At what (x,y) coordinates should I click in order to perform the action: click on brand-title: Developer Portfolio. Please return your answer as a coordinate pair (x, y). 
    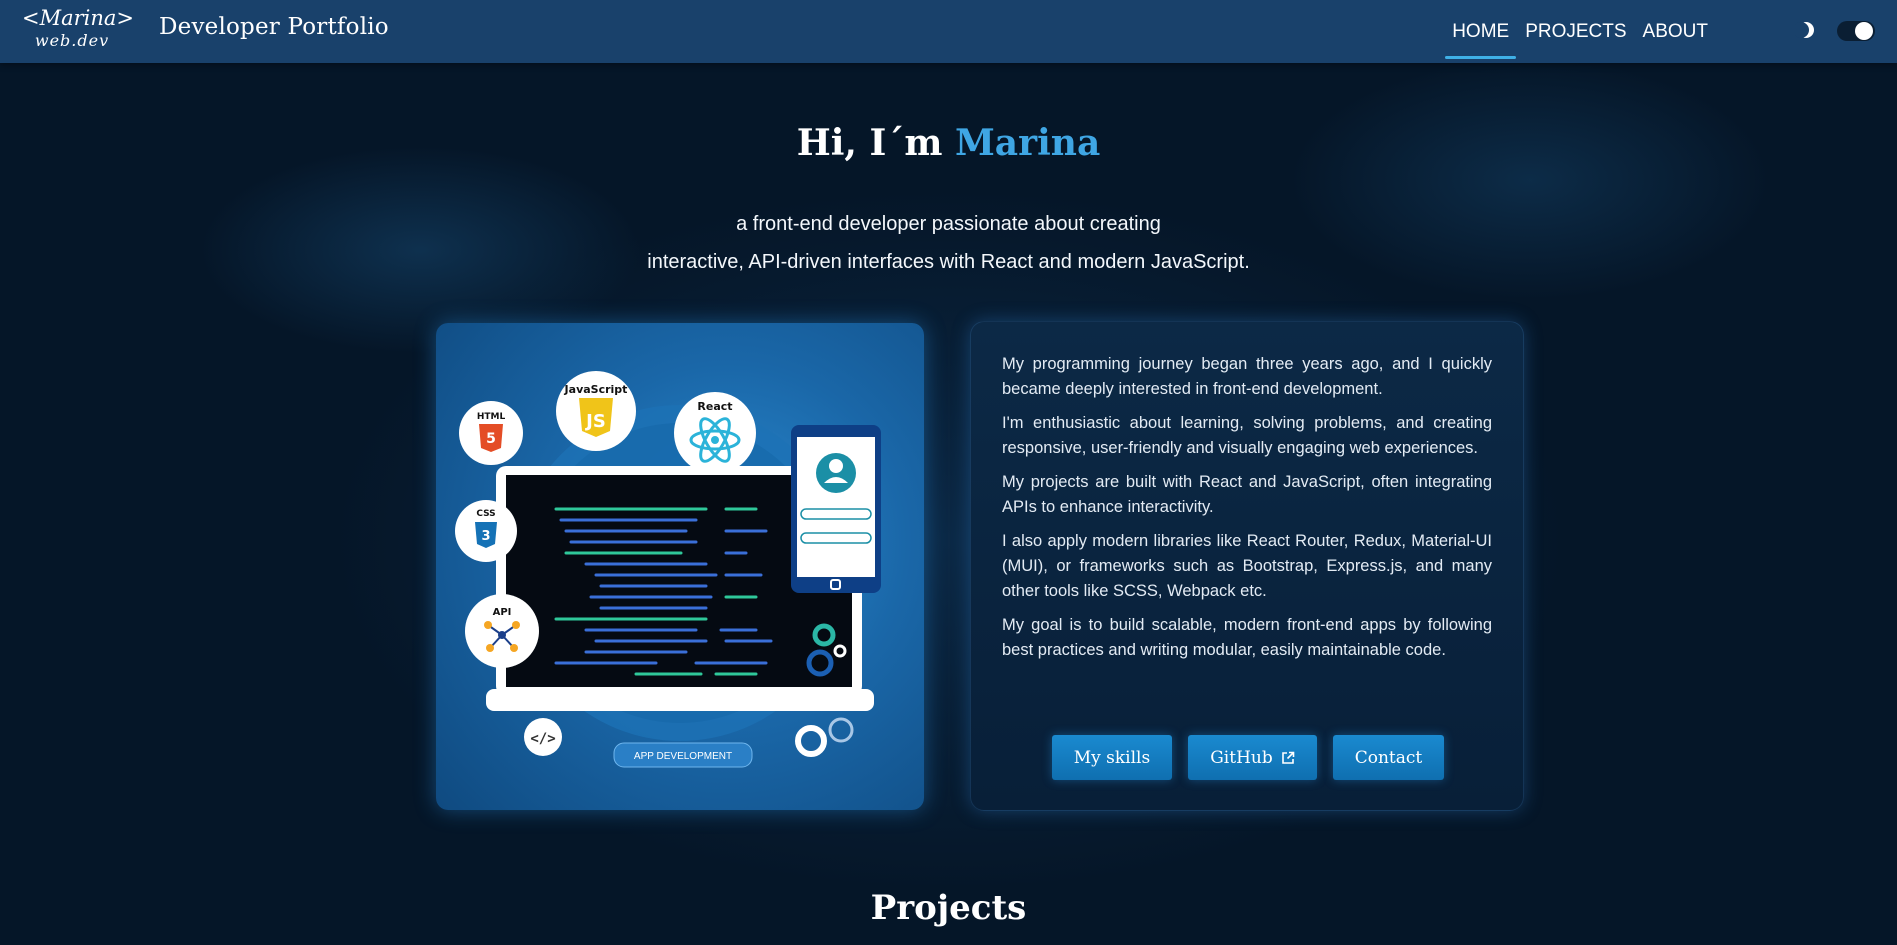
    Looking at the image, I should click on (274, 27).